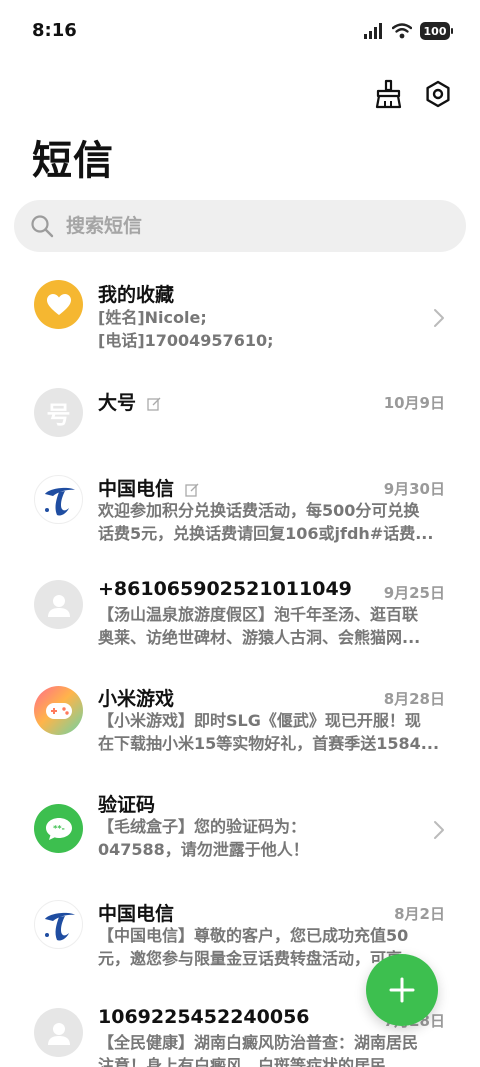 The width and height of the screenshot is (480, 1067). I want to click on heart-icon, so click(58, 304).